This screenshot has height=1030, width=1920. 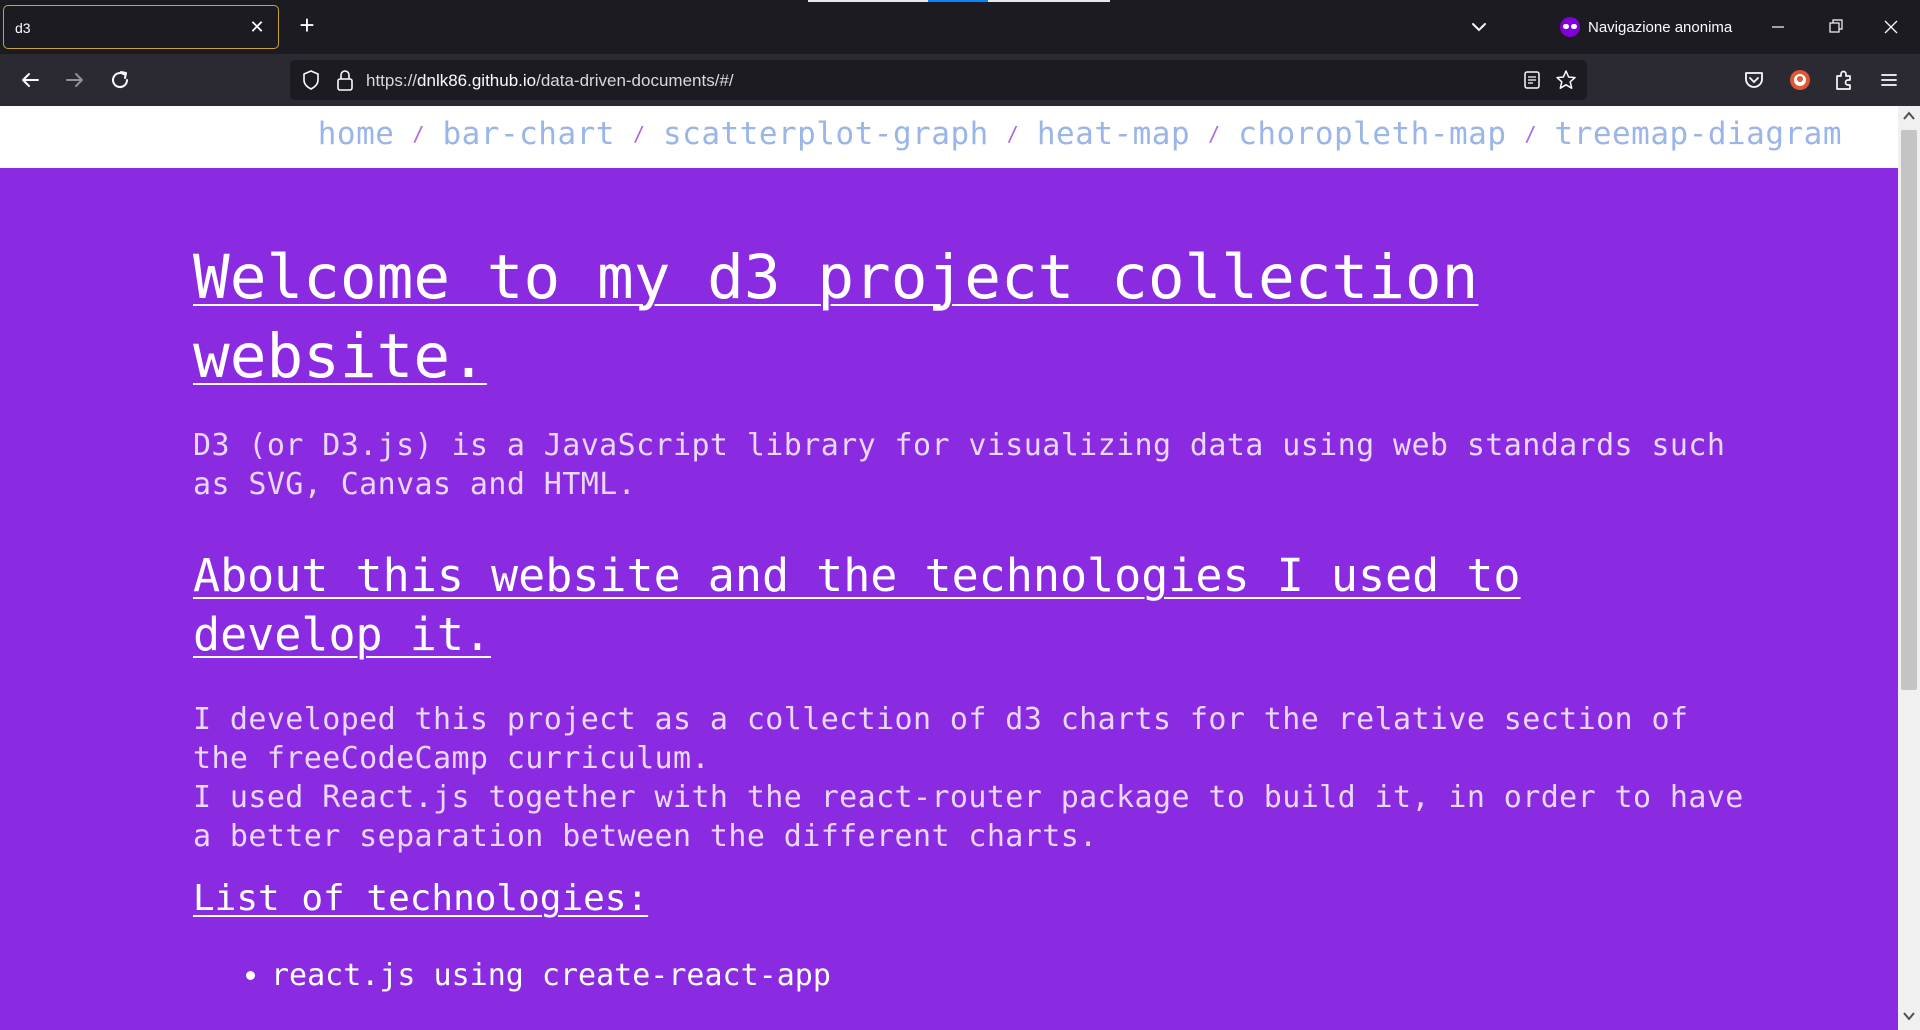 What do you see at coordinates (1372, 134) in the screenshot?
I see `nav-link-choropleth-map: choropleth-map` at bounding box center [1372, 134].